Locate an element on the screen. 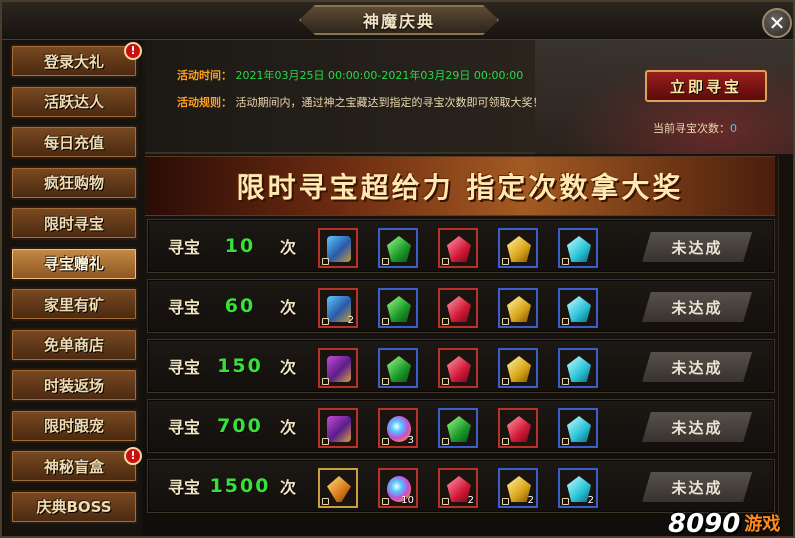 Image resolution: width=795 pixels, height=538 pixels. amber-gem-icon is located at coordinates (339, 489).